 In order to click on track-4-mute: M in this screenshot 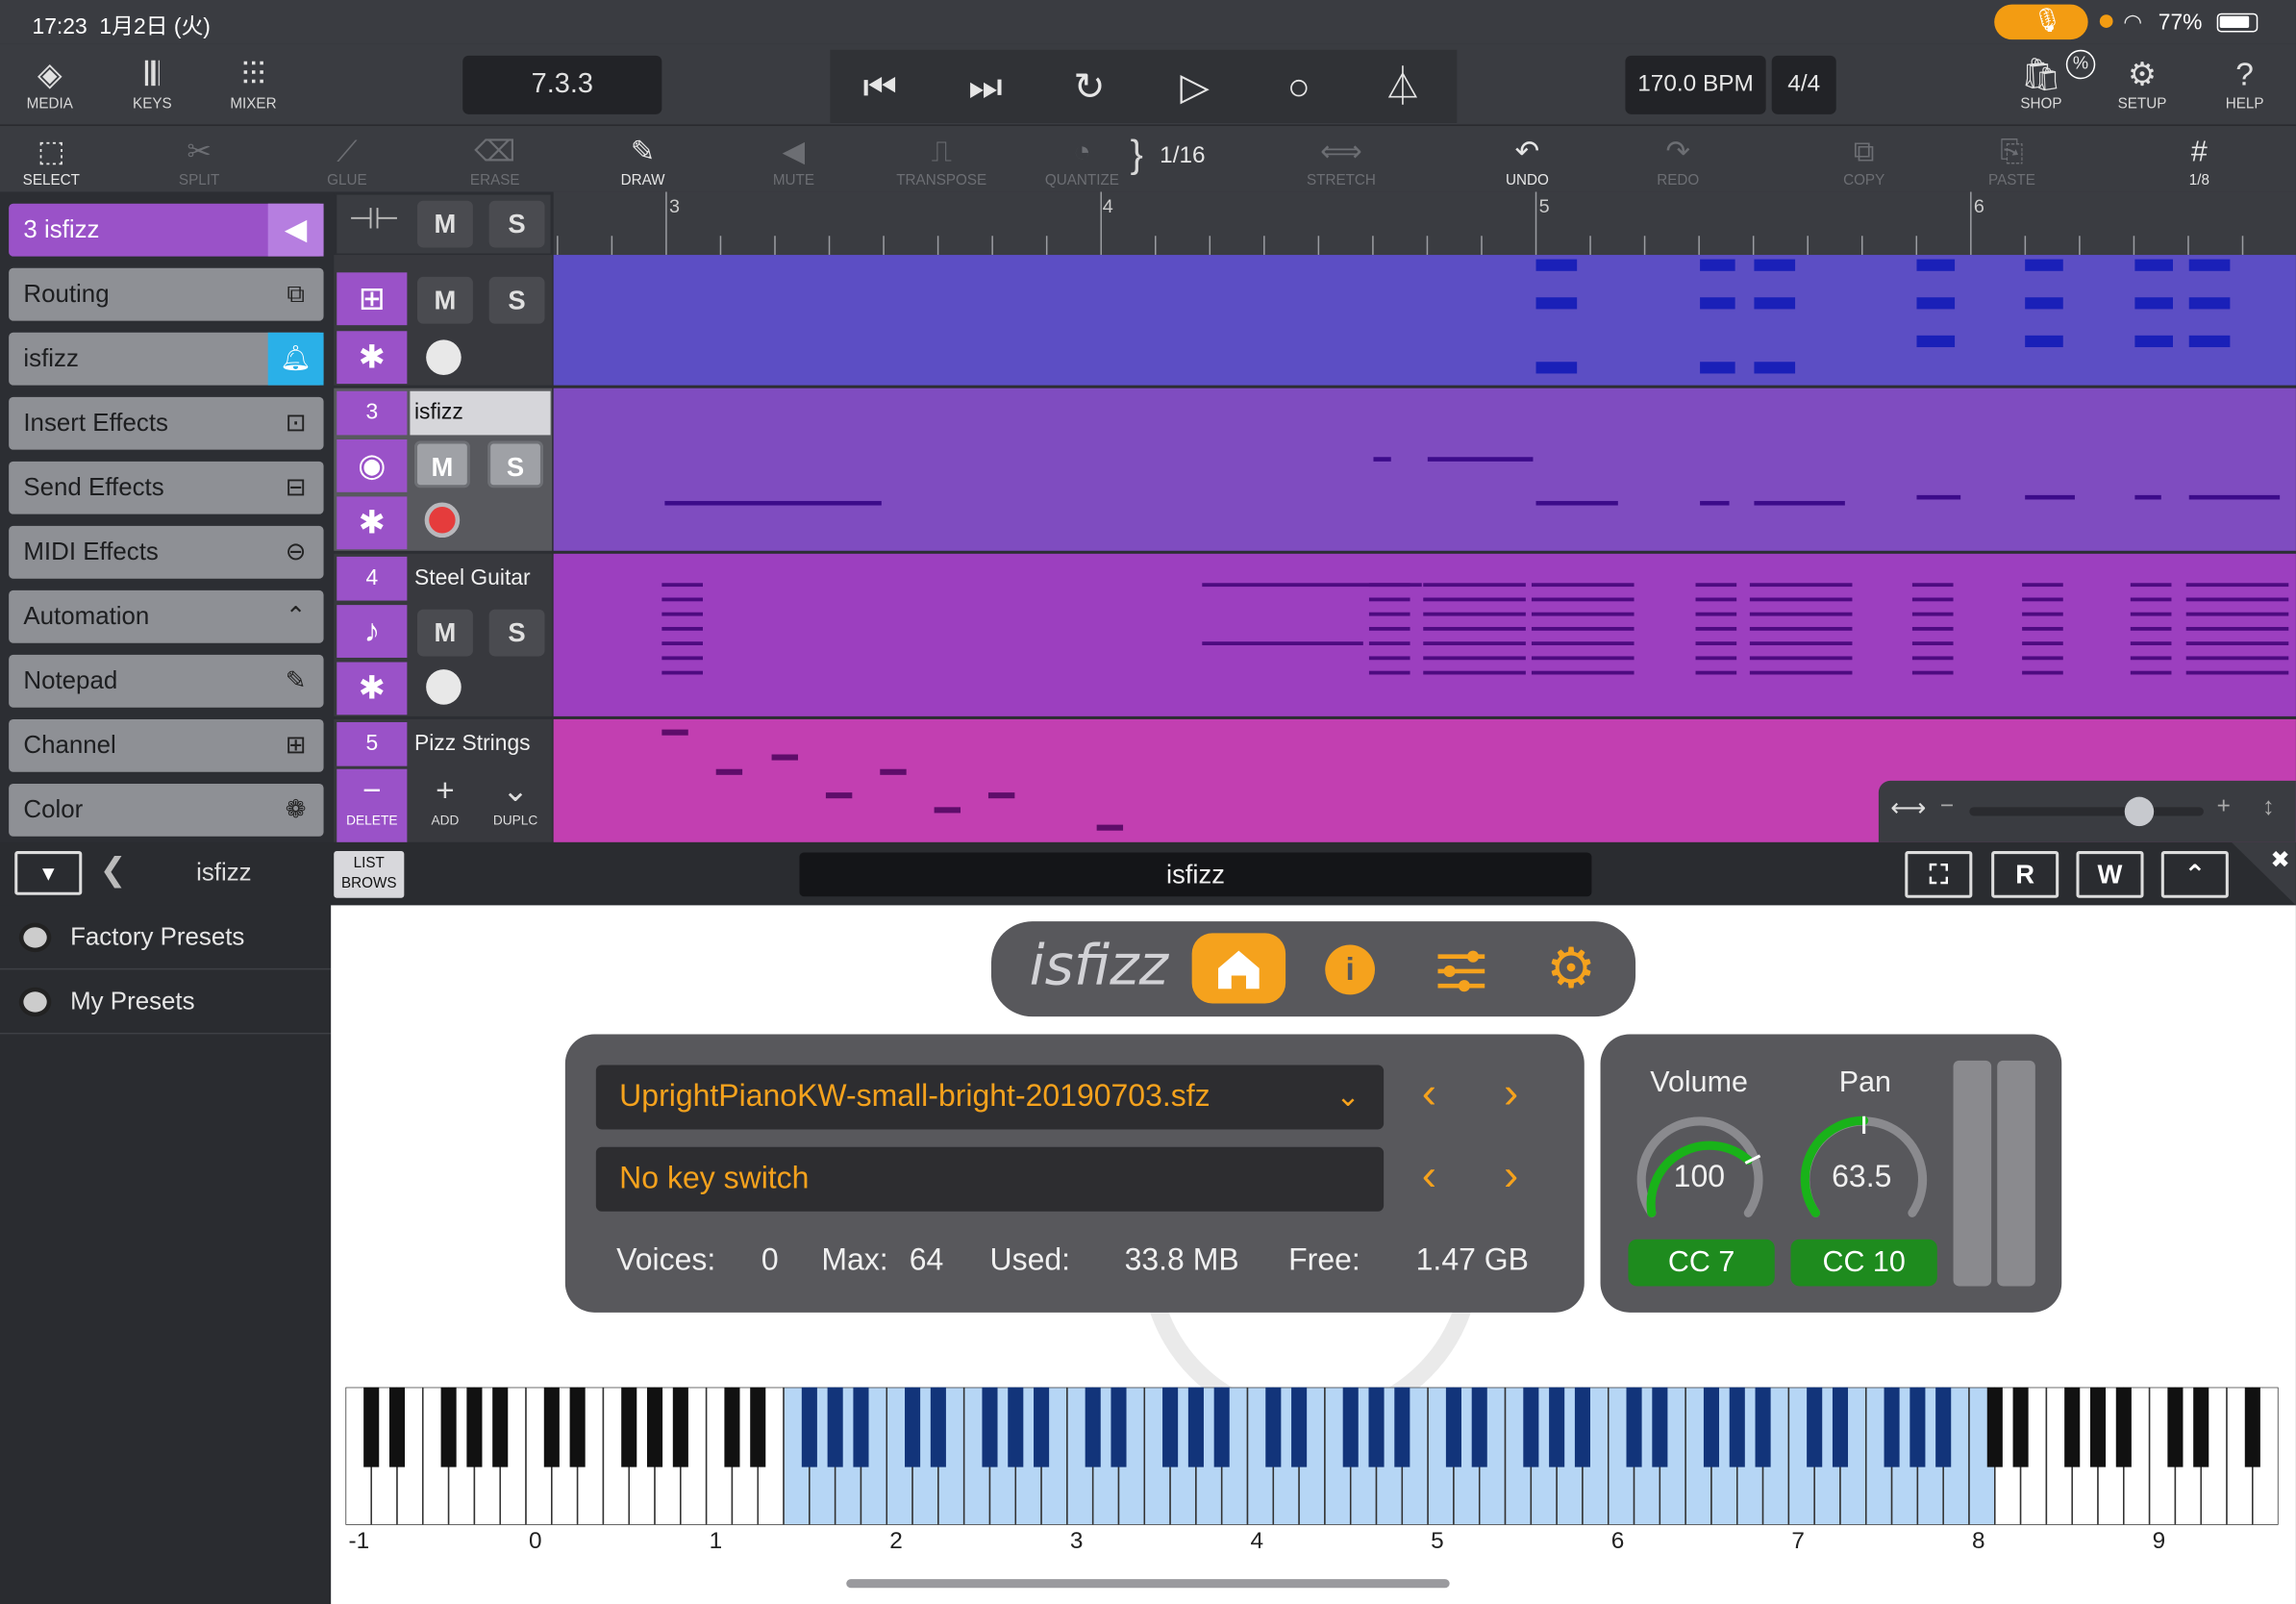, I will do `click(445, 633)`.